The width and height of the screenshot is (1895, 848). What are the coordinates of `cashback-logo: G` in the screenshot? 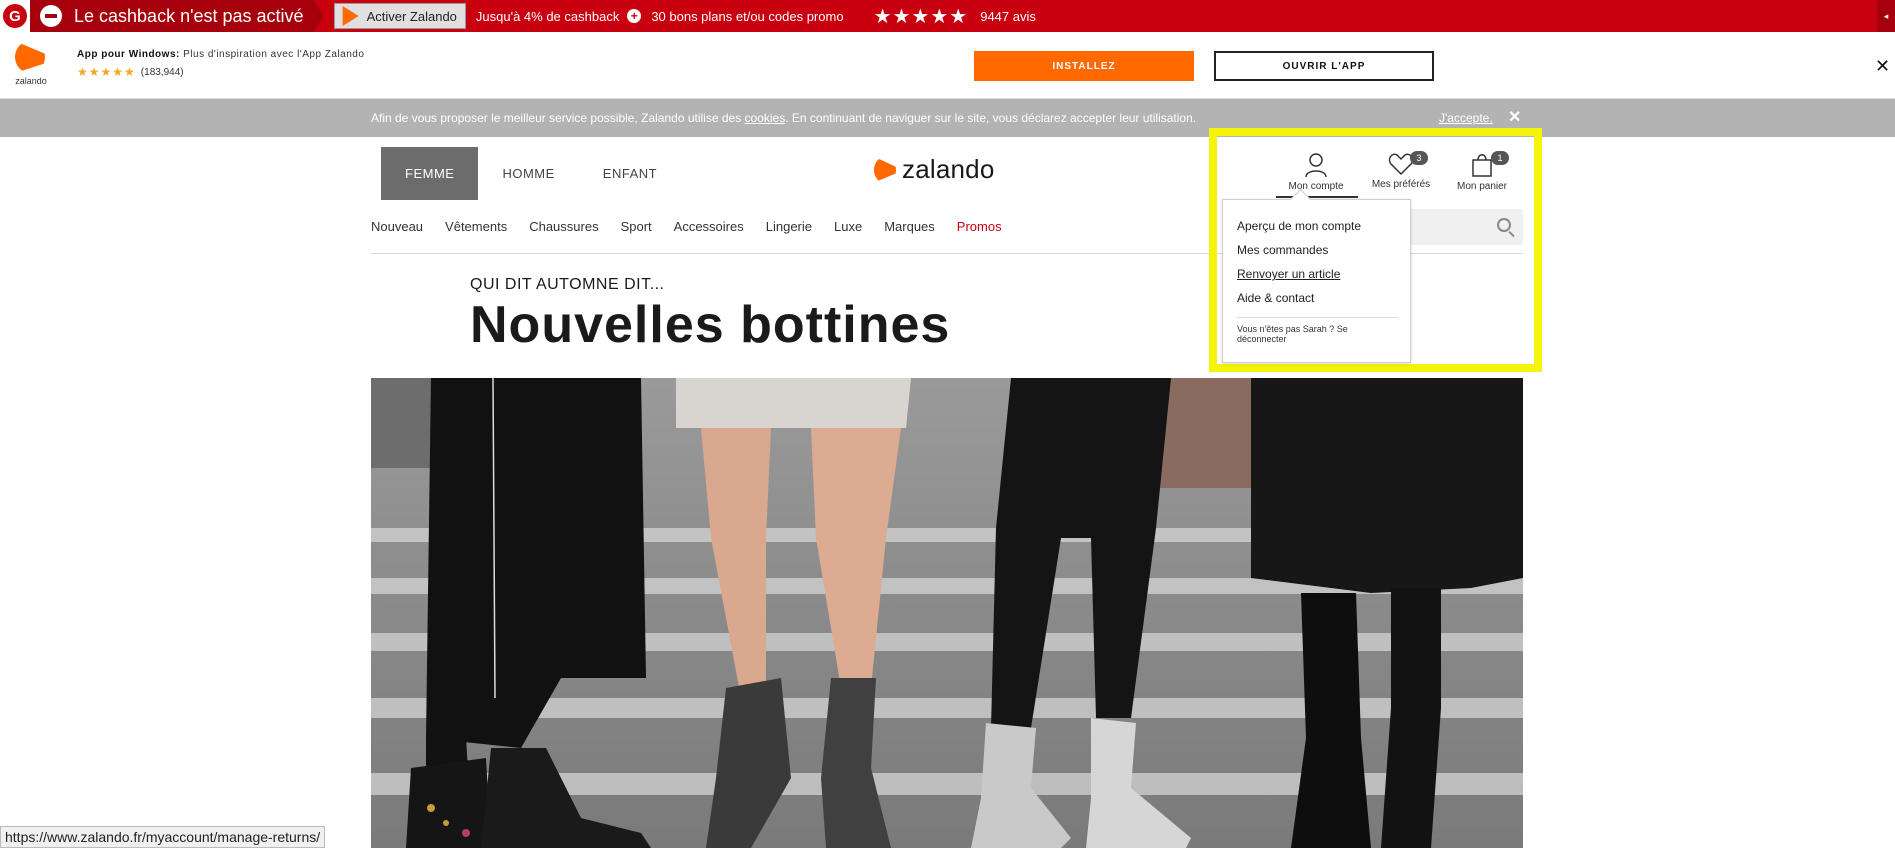 It's located at (15, 16).